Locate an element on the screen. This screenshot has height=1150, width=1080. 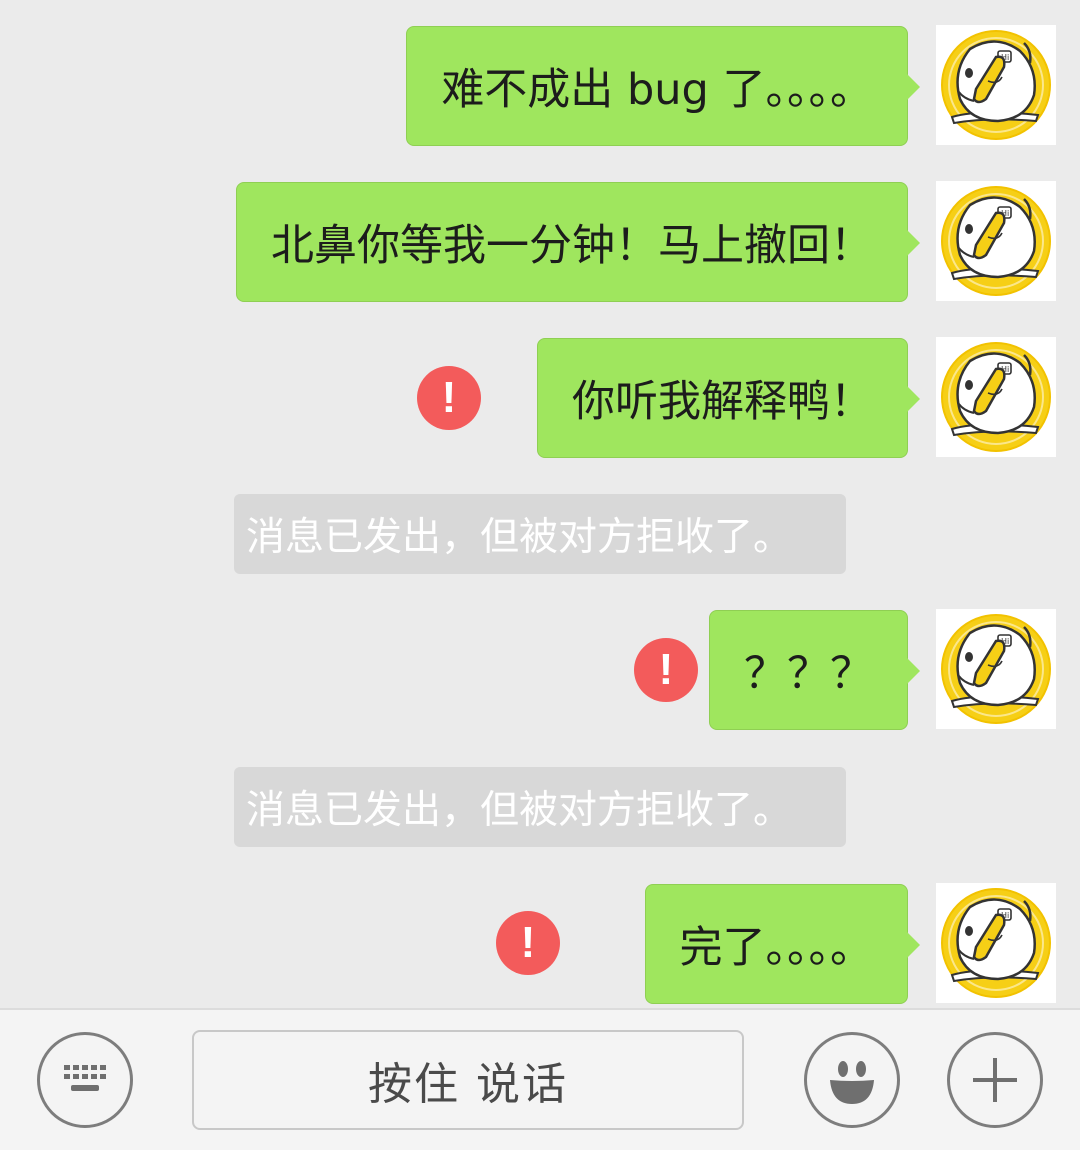
emoji-smile-icon is located at coordinates (852, 1082).